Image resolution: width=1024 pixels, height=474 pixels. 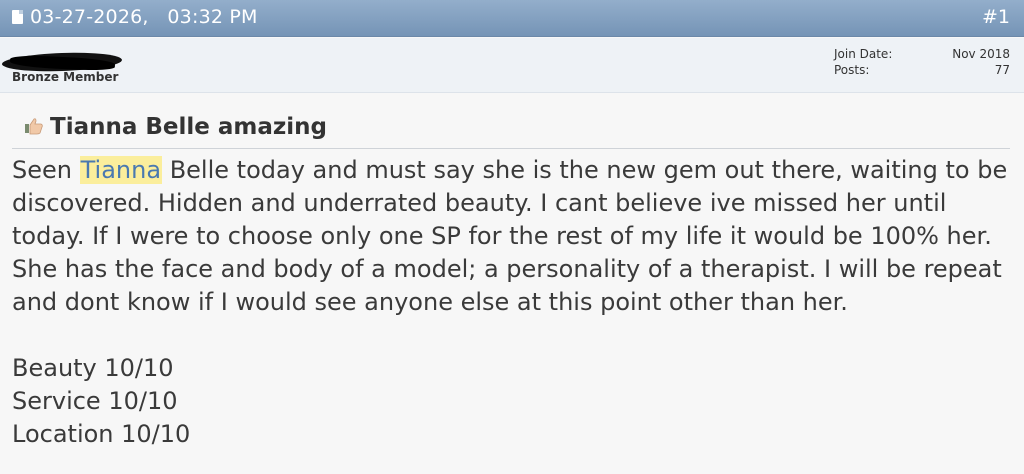 What do you see at coordinates (996, 17) in the screenshot?
I see `post-number-link: #1` at bounding box center [996, 17].